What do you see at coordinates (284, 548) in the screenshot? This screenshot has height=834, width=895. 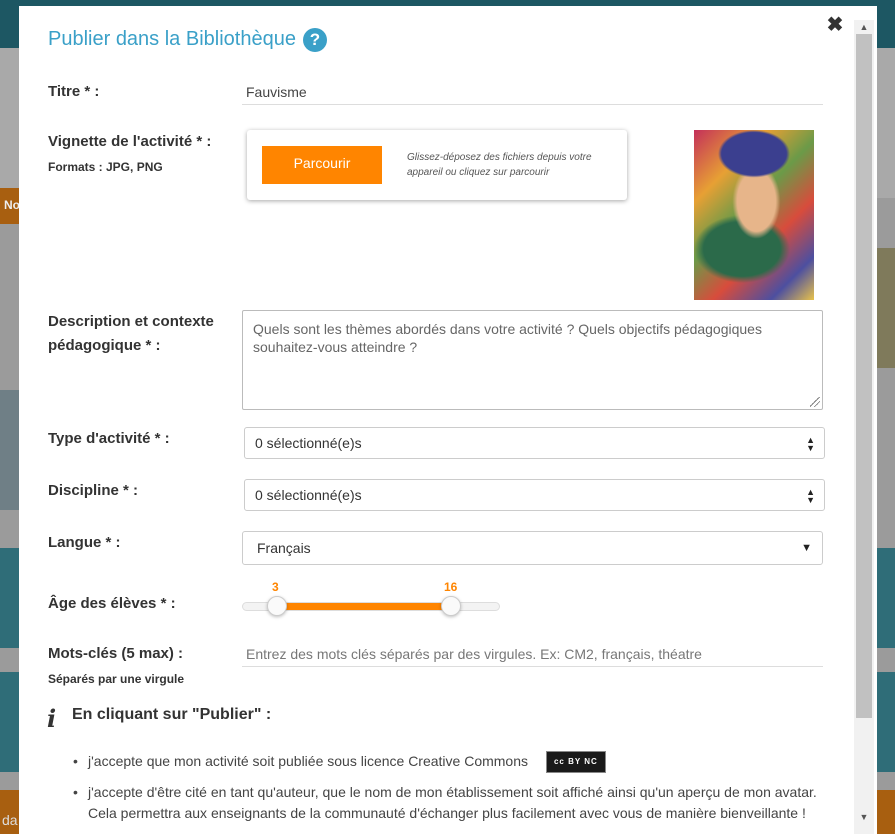 I see `langue-value: Français` at bounding box center [284, 548].